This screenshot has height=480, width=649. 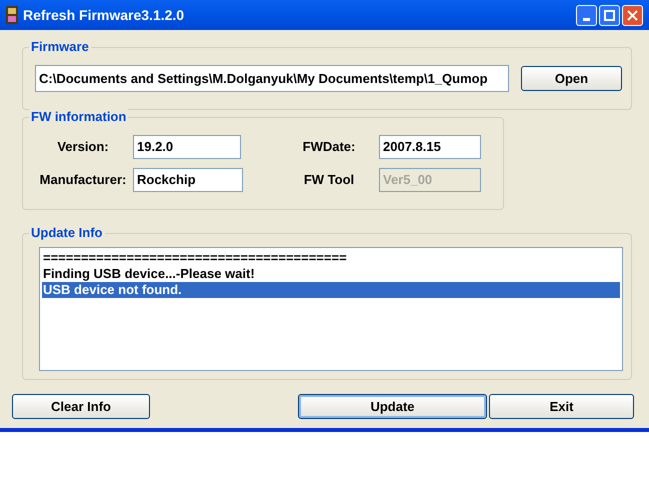 What do you see at coordinates (571, 78) in the screenshot?
I see `open-button: Open` at bounding box center [571, 78].